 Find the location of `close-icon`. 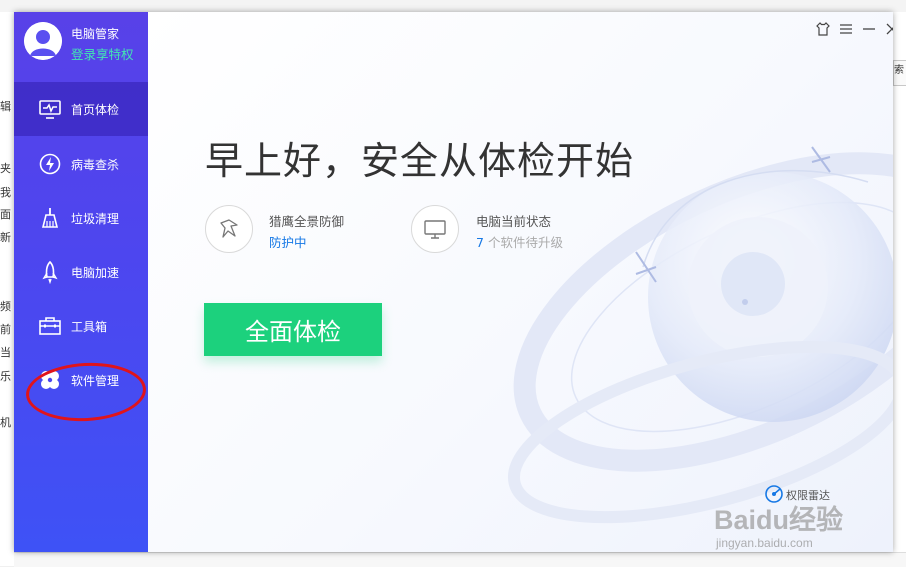

close-icon is located at coordinates (888, 29).